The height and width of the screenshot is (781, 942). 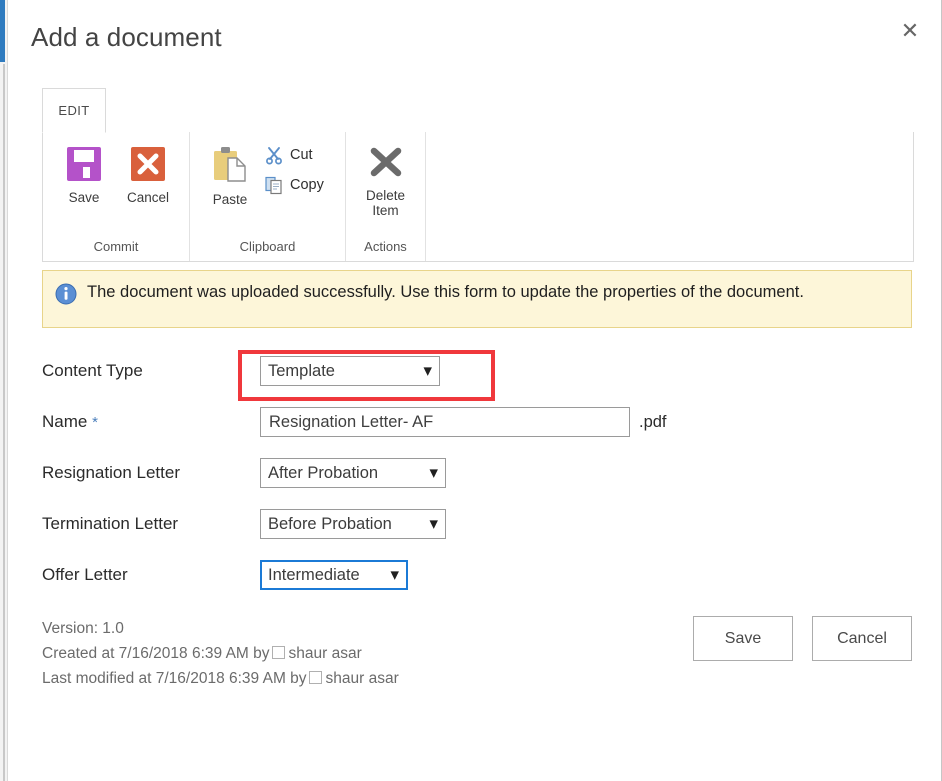 I want to click on ribbon-group-label-actions: Actions, so click(x=385, y=246).